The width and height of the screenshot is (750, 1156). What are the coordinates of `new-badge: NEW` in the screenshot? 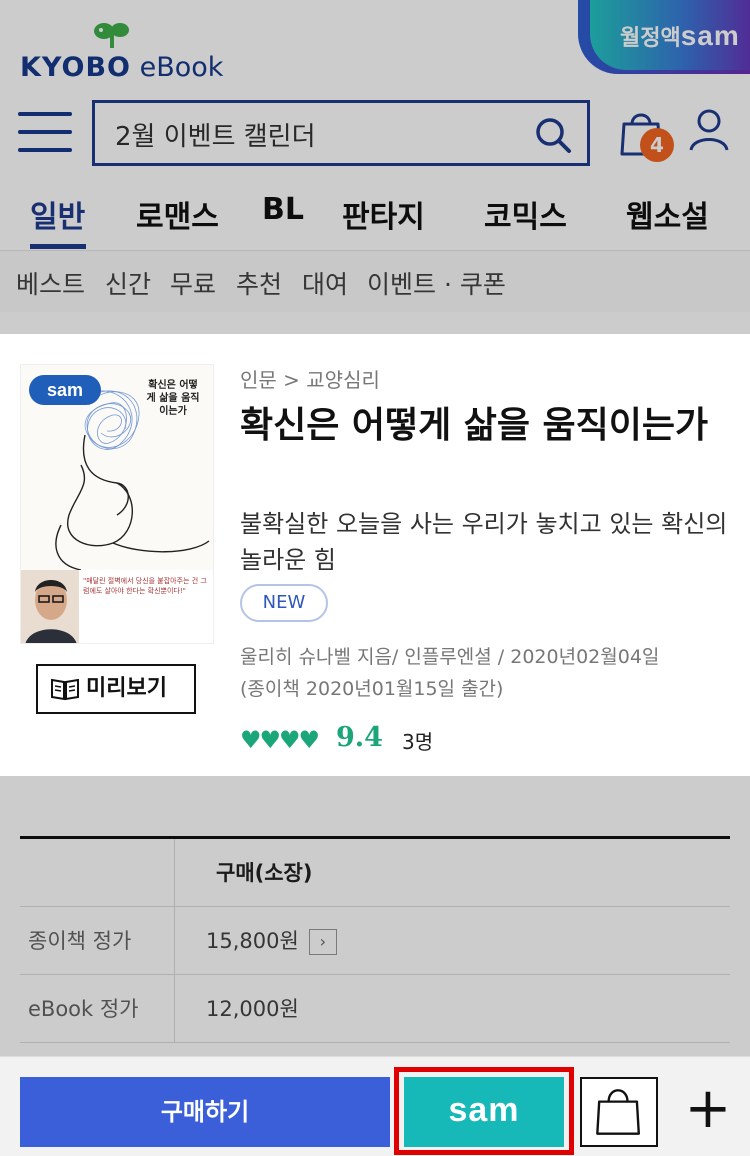 It's located at (284, 603).